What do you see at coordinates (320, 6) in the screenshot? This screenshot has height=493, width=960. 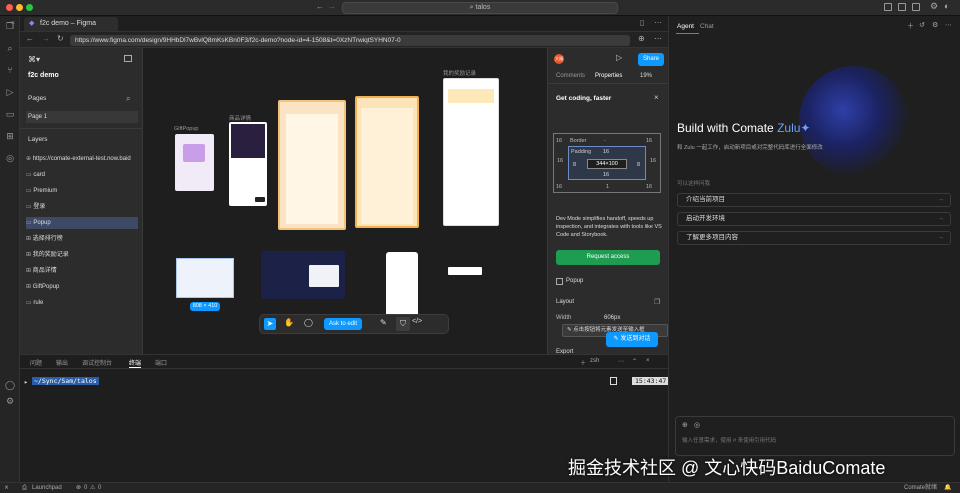 I see `nav-back-icon: ←` at bounding box center [320, 6].